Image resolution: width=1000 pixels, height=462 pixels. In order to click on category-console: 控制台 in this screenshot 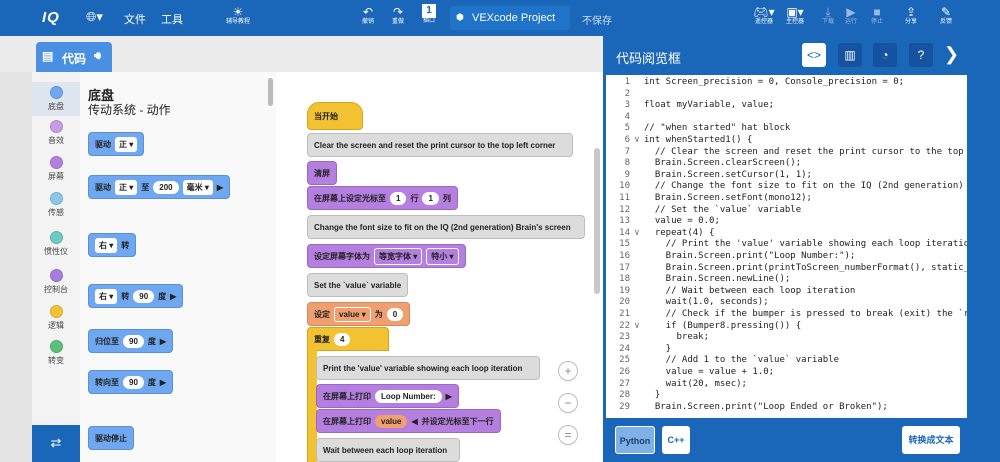, I will do `click(56, 282)`.